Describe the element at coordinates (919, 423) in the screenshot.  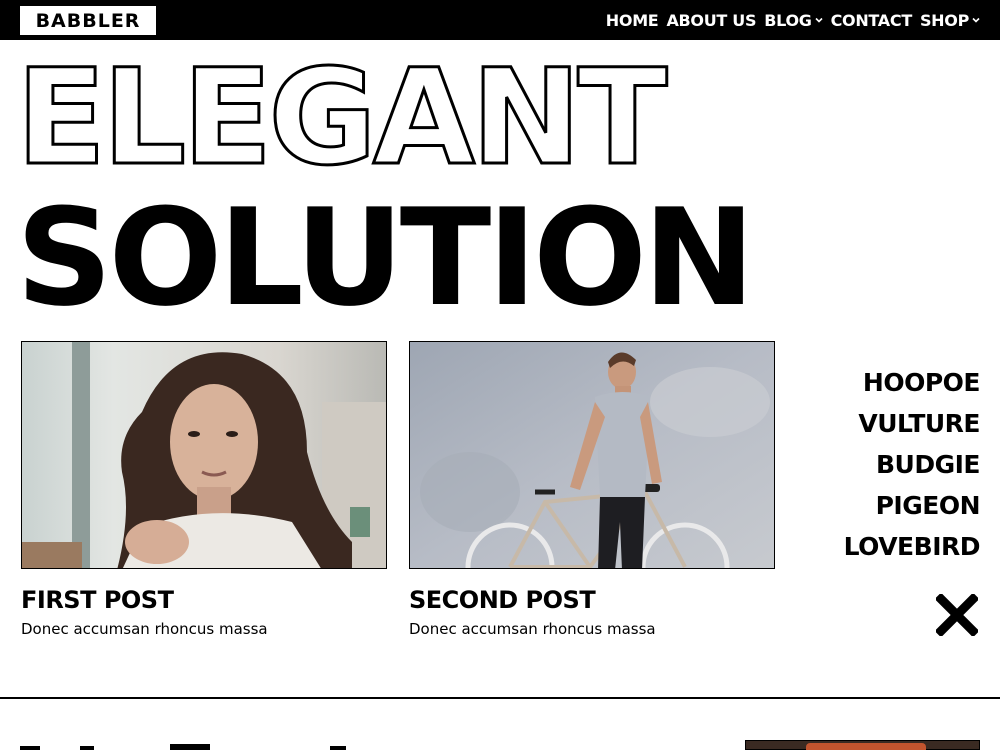
I see `side-menu-item-vulture: VULTURE` at that location.